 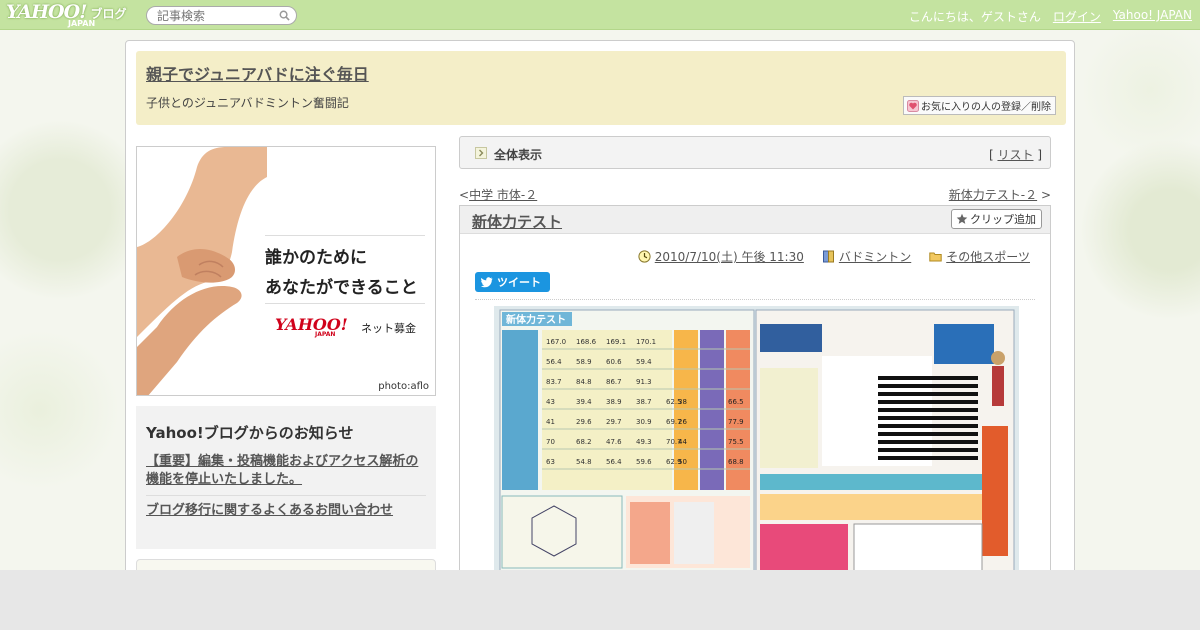 What do you see at coordinates (614, 382) in the screenshot?
I see `sheet-cell: 86.7` at bounding box center [614, 382].